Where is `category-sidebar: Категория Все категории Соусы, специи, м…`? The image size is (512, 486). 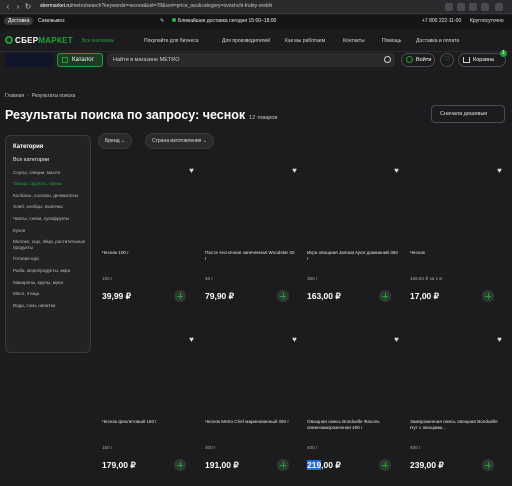
category-sidebar: Категория Все категории Соусы, специи, м… is located at coordinates (48, 244).